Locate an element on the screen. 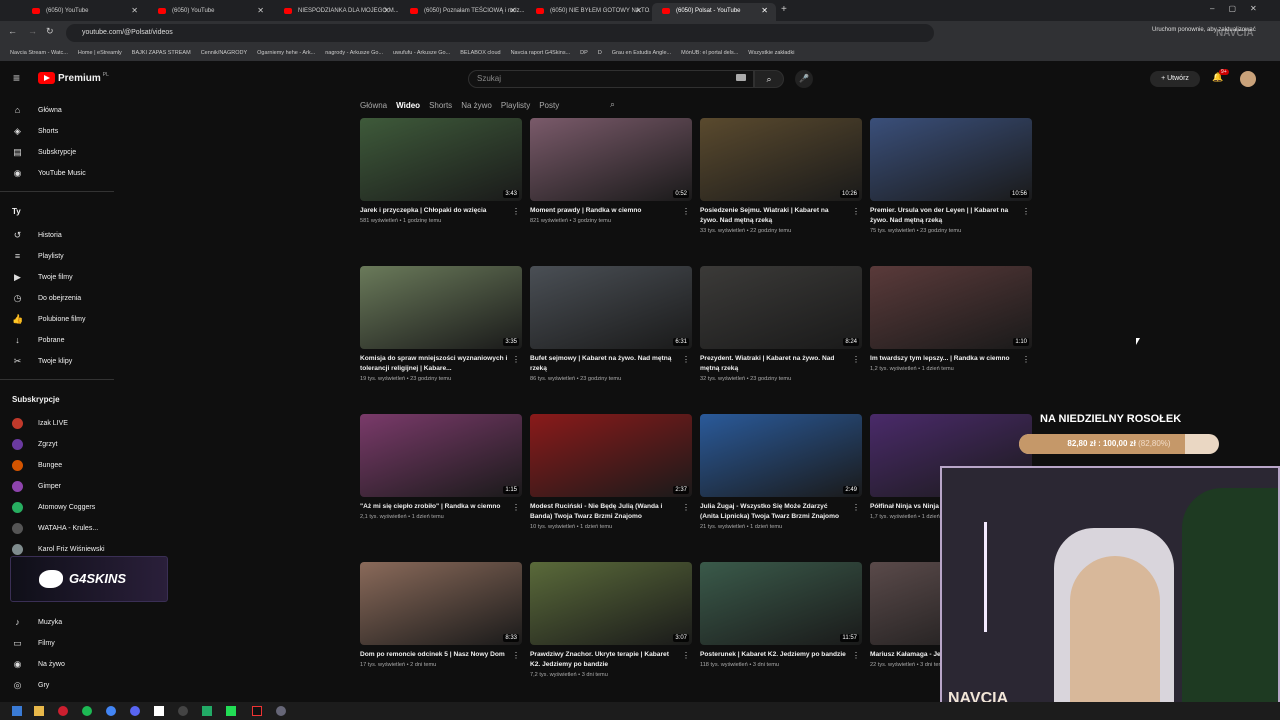 This screenshot has height=720, width=1280. sidebar-item: Gimper is located at coordinates (61, 486).